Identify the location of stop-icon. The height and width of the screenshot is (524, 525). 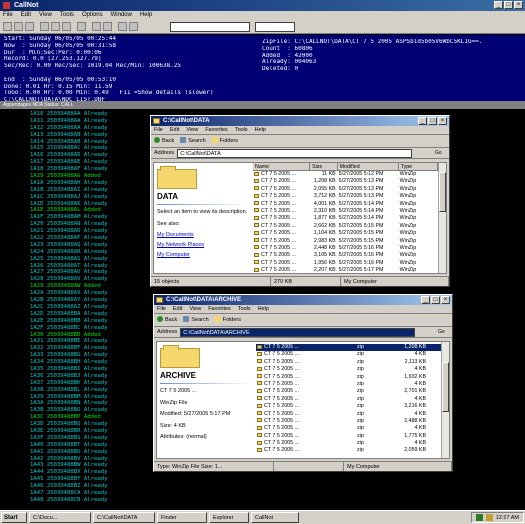
(122, 26).